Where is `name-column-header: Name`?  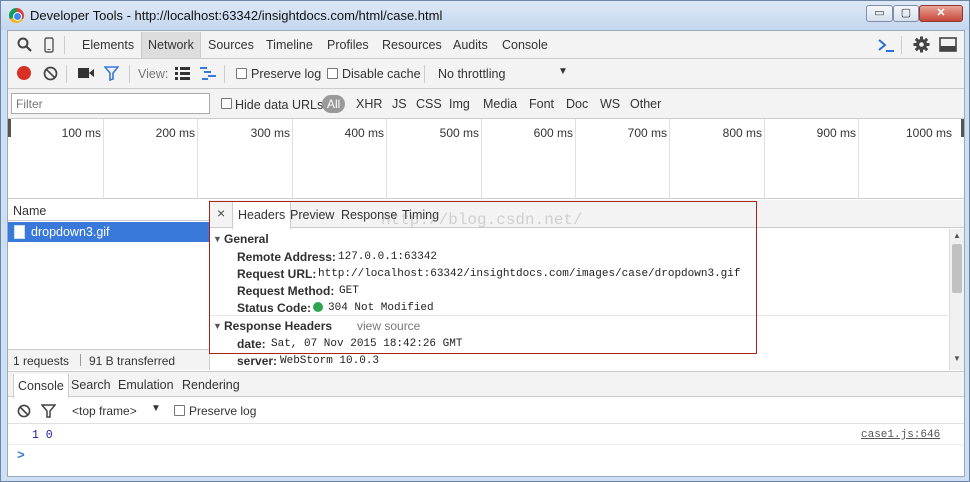 name-column-header: Name is located at coordinates (29, 211).